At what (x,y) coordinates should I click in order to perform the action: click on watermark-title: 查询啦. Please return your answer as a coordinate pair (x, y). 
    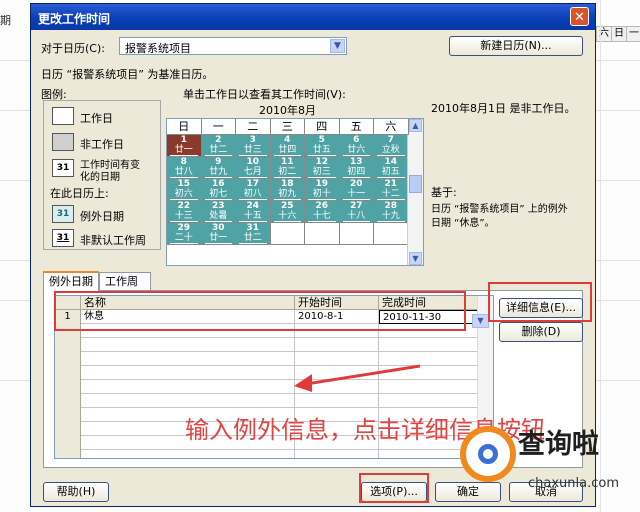
    Looking at the image, I should click on (558, 444).